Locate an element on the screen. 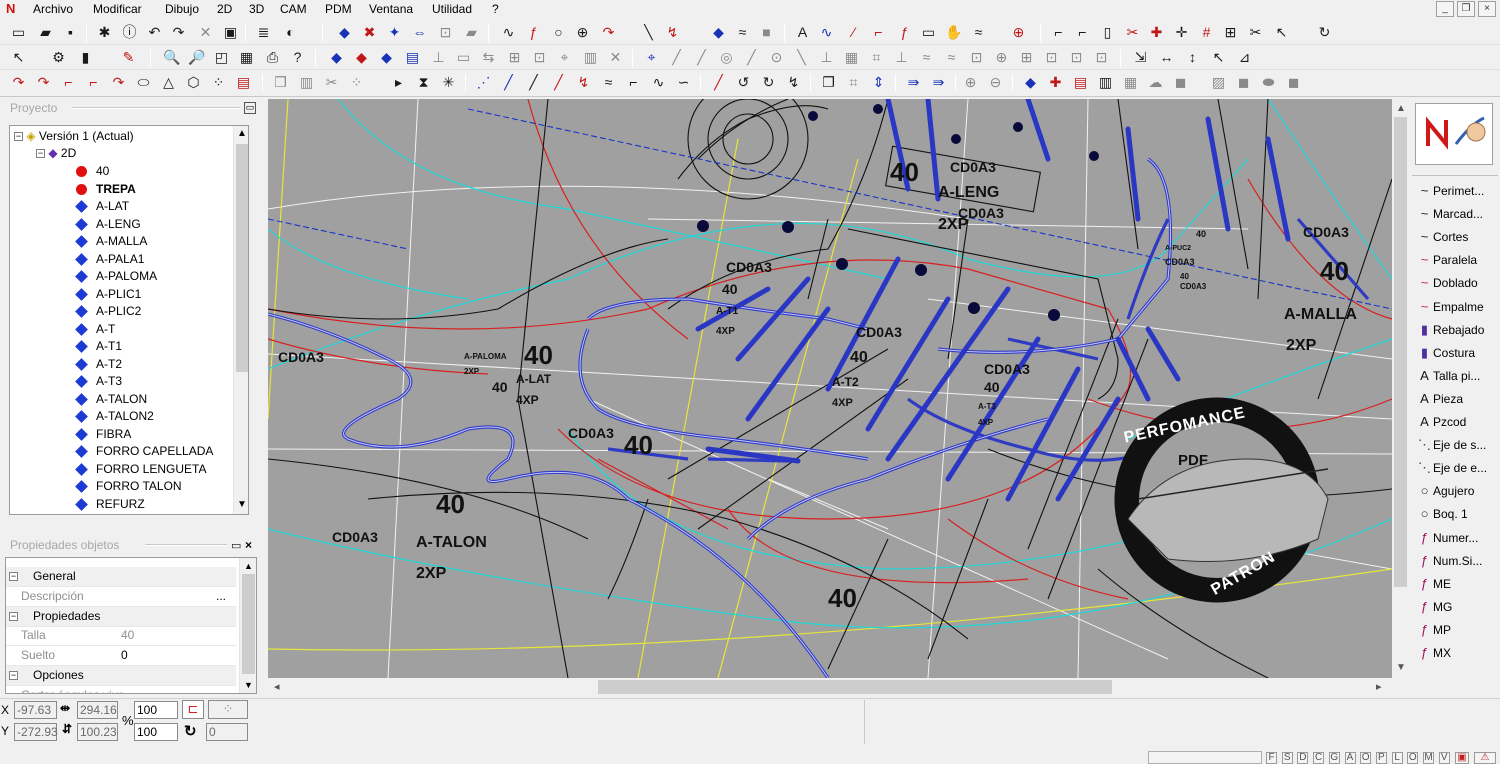 This screenshot has height=764, width=1500. grid-icon: ▦ is located at coordinates (246, 57).